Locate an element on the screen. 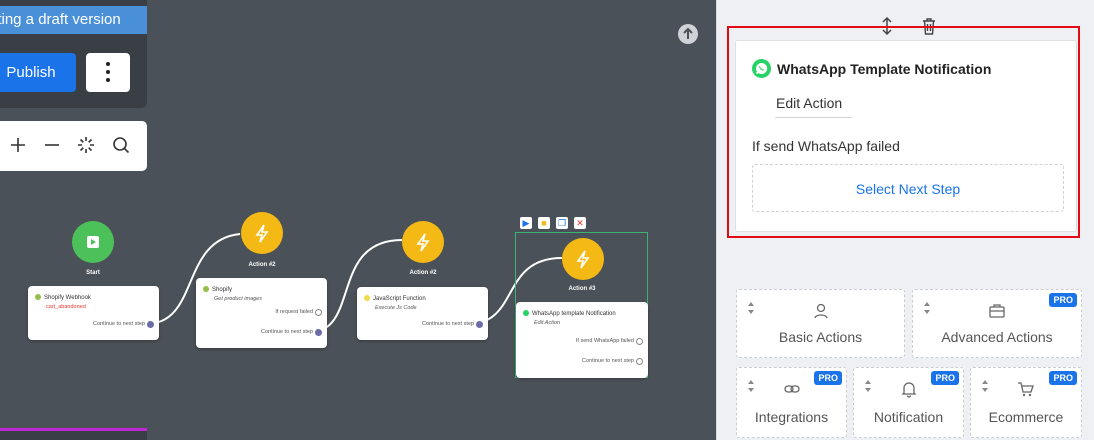 The height and width of the screenshot is (440, 1094). card-row: If request failed is located at coordinates (294, 312).